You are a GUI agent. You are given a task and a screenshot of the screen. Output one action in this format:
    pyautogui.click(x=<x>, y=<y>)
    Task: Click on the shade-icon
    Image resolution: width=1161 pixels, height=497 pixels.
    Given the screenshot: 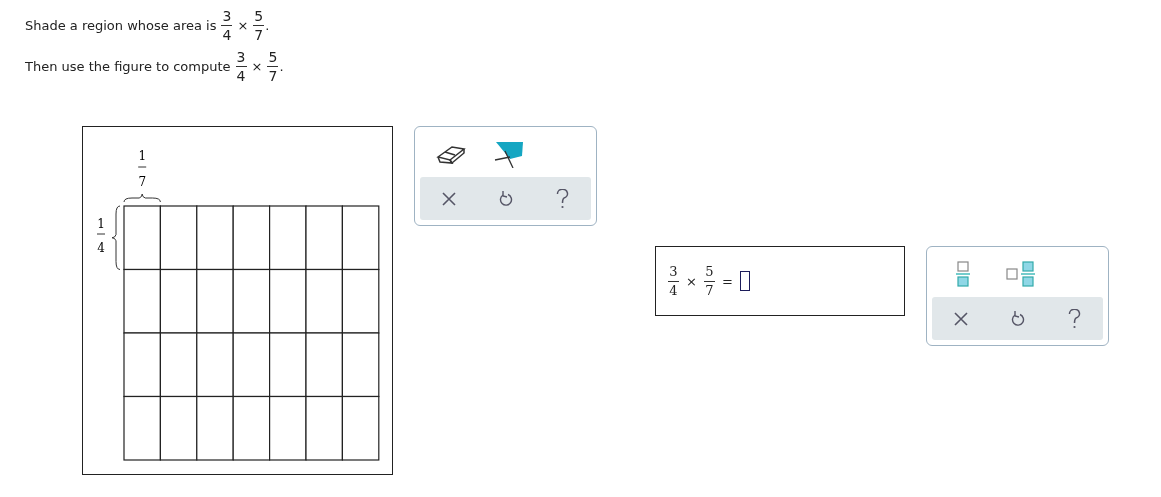 What is the action you would take?
    pyautogui.click(x=509, y=154)
    